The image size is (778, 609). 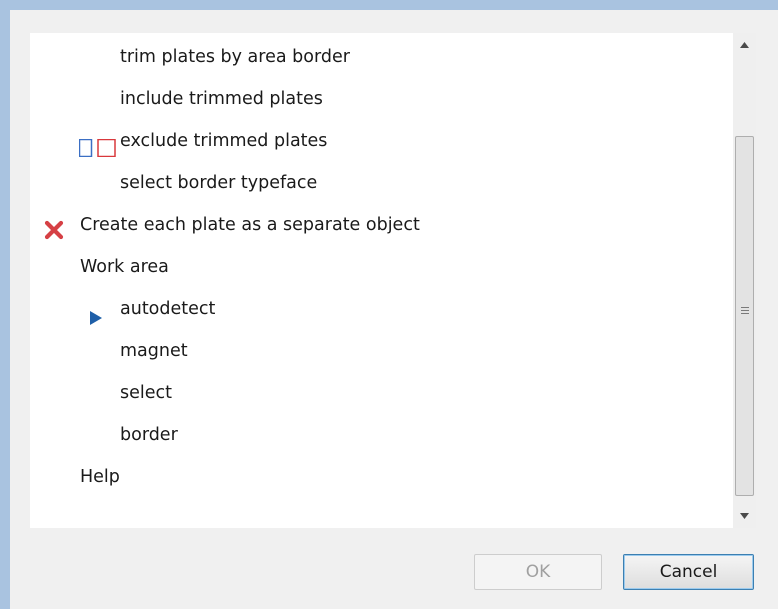 What do you see at coordinates (100, 477) in the screenshot?
I see `list-item-label: Help` at bounding box center [100, 477].